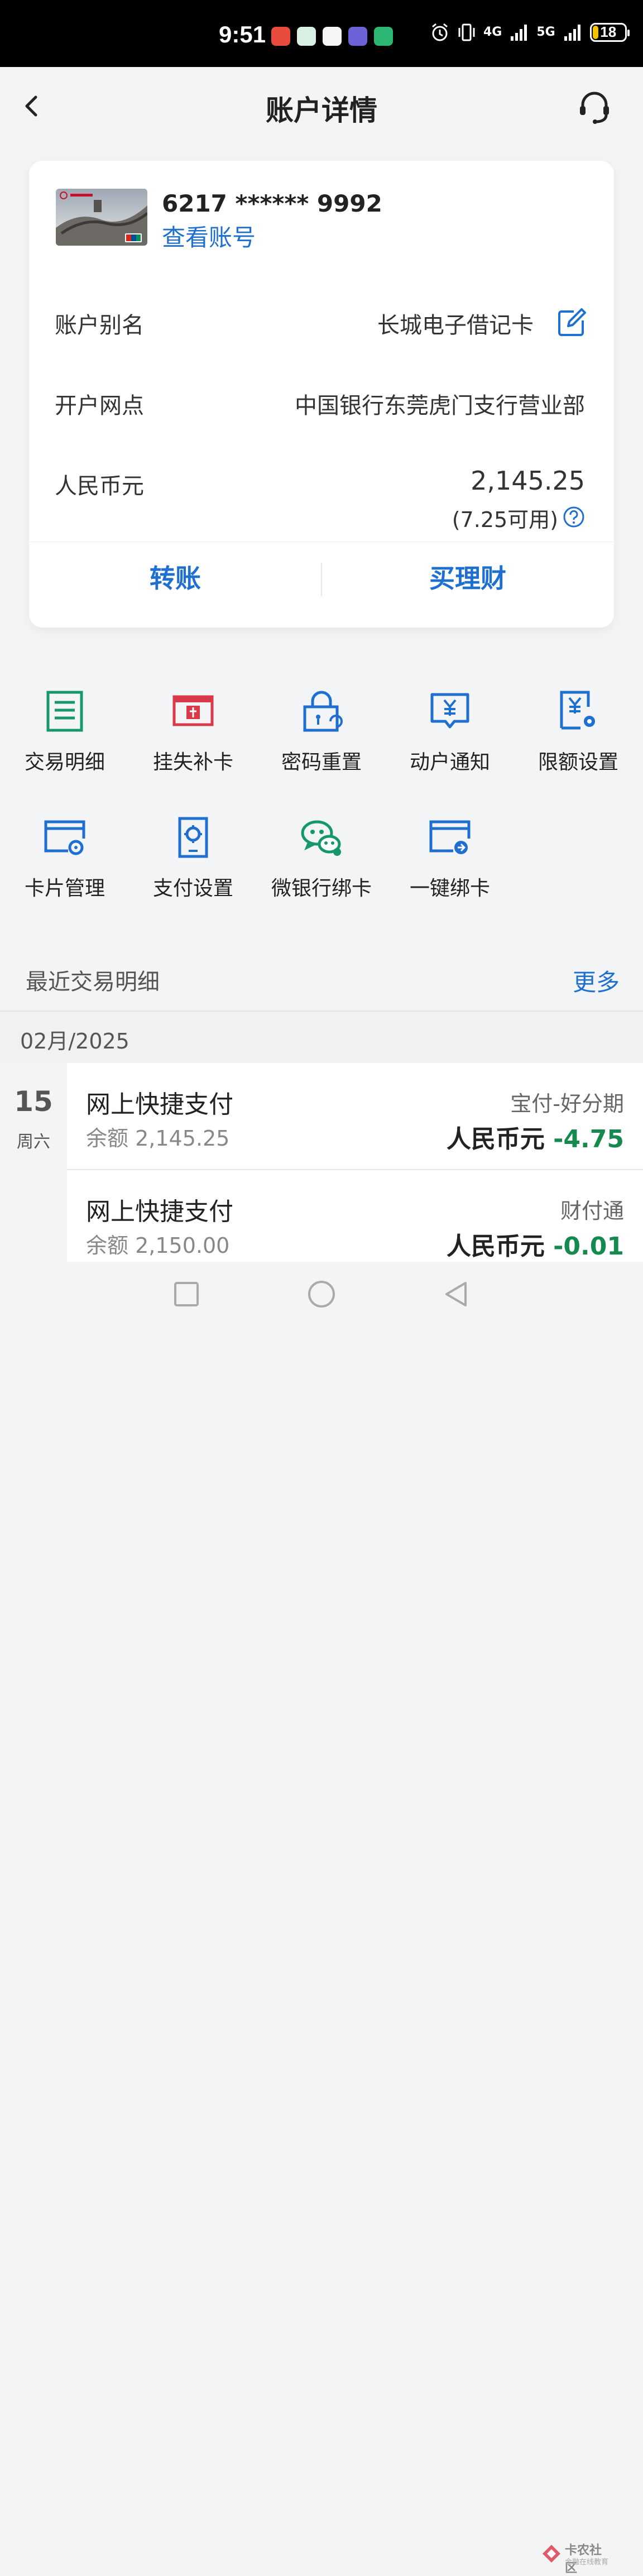 The image size is (643, 2576). I want to click on currency-label: 人民币元, so click(99, 486).